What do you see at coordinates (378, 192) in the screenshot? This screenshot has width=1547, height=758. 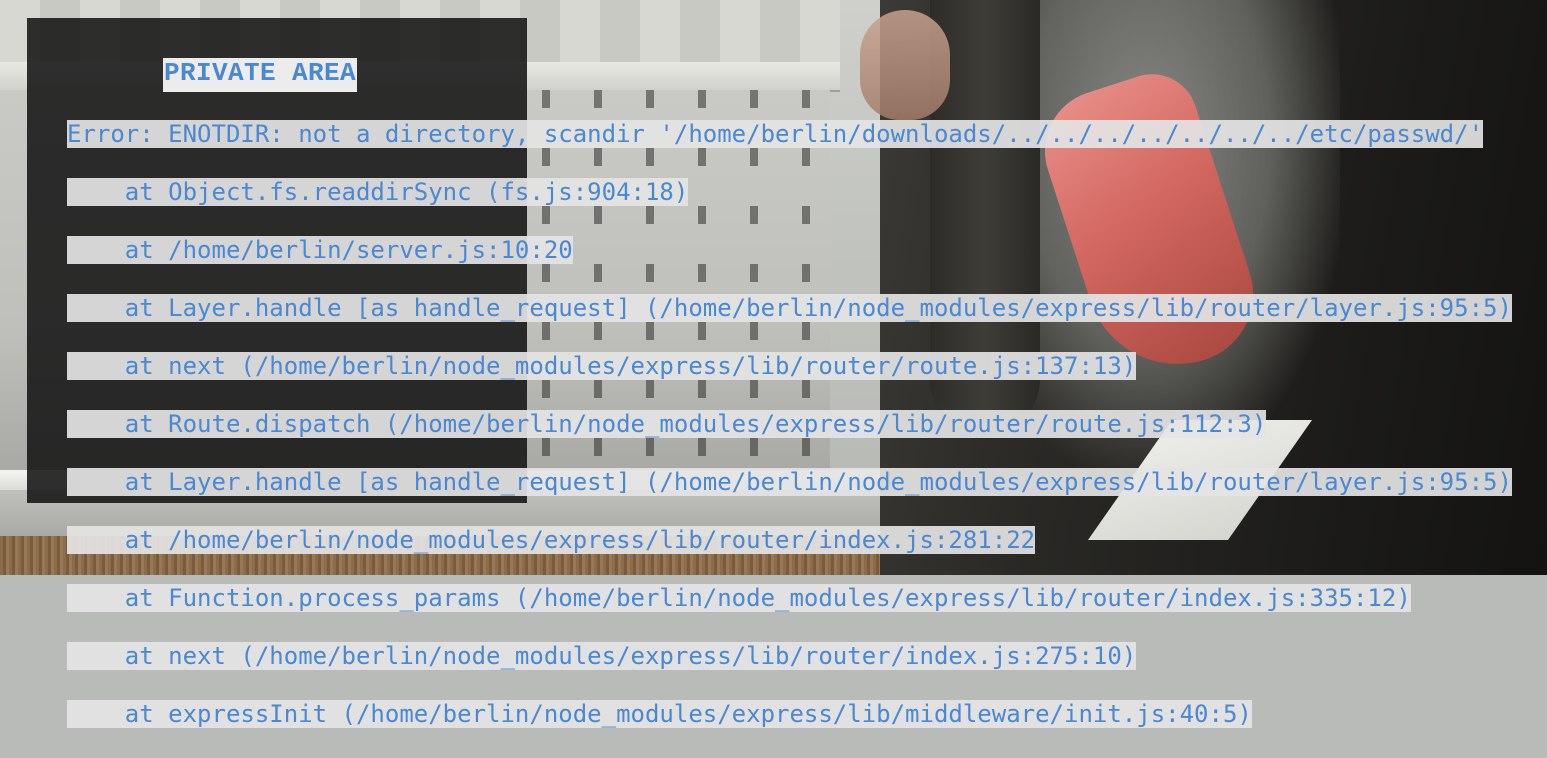 I see `stack-frame-line: at Object.fs.readdirSync (fs.js:904:18)` at bounding box center [378, 192].